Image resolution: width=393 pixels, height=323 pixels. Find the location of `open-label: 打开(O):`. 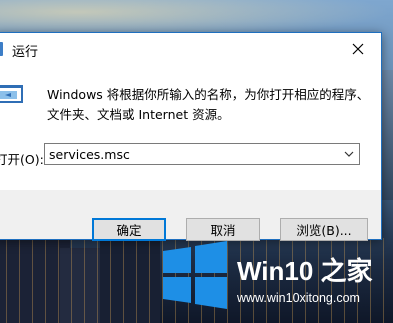

open-label: 打开(O): is located at coordinates (22, 159).